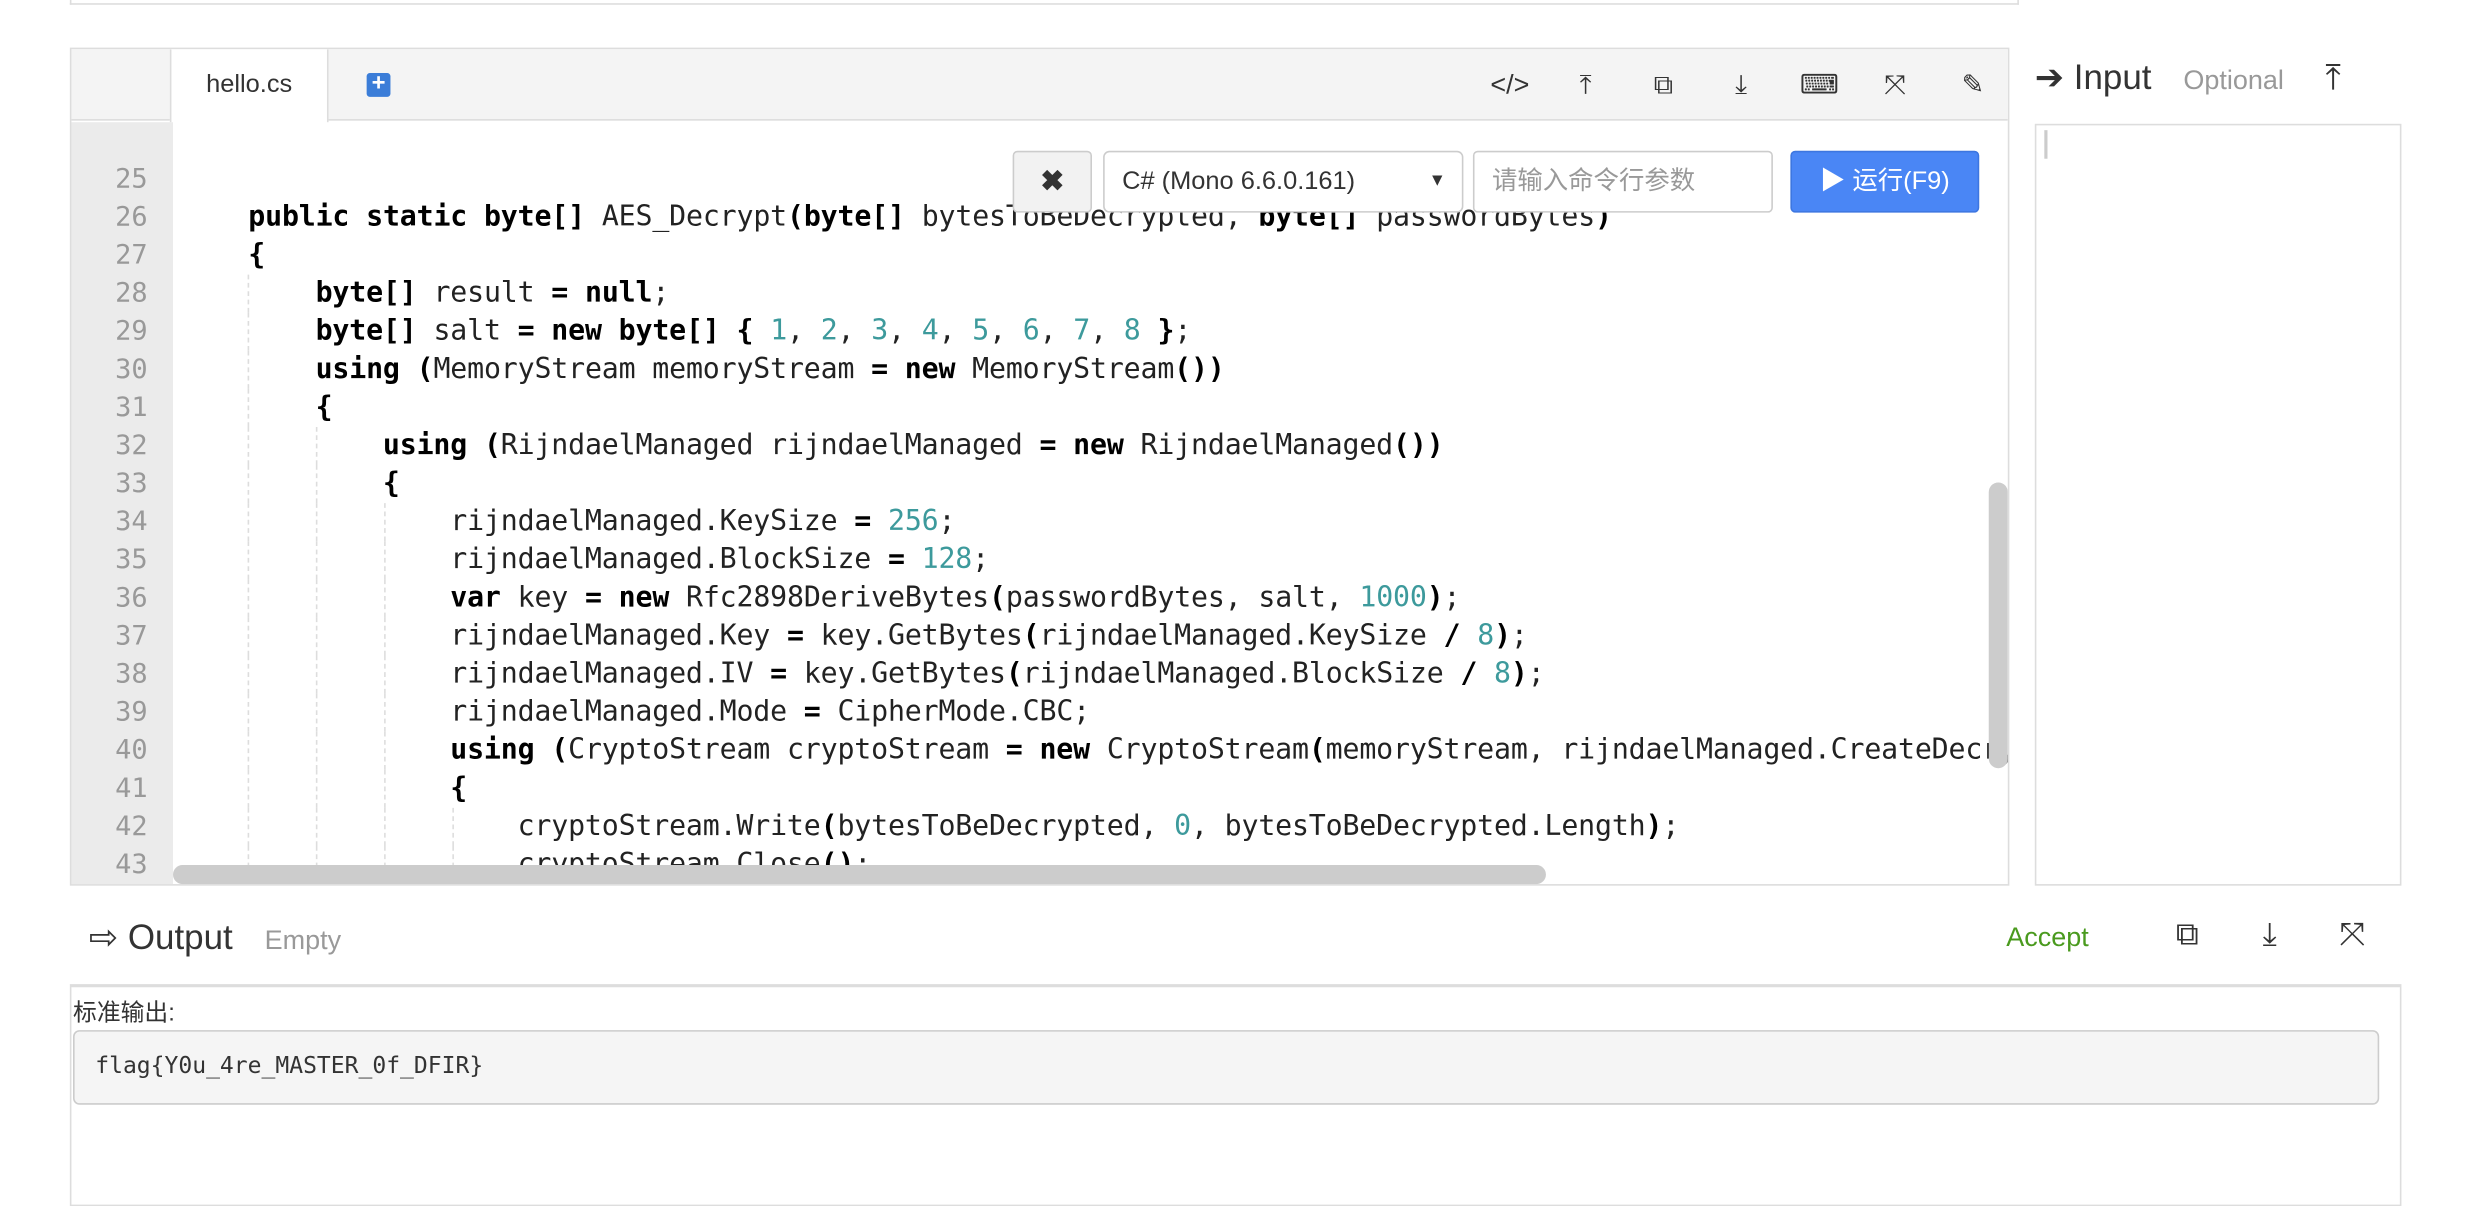  Describe the element at coordinates (122, 504) in the screenshot. I see `line-gutter: 25 26 27 28 29 30 31 32 33 34 35 36 37 38 39 40 41 42 43 44` at that location.